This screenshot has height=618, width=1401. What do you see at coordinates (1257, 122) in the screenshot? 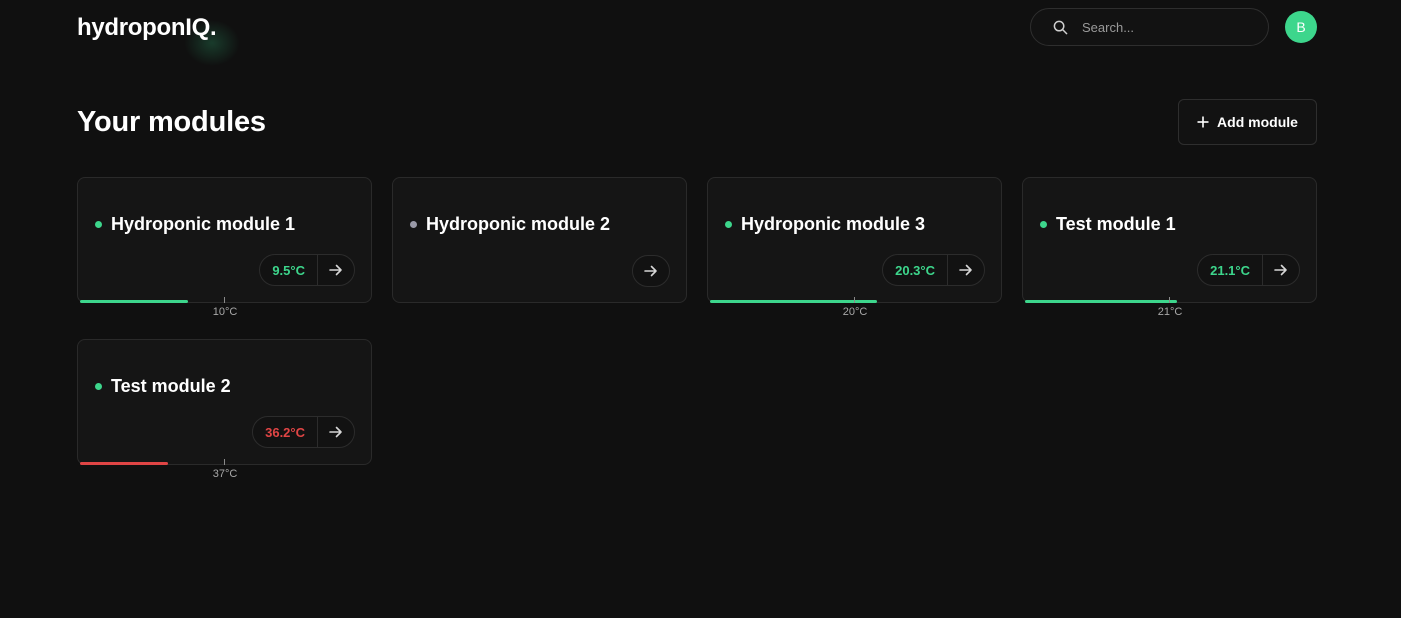
I see `add-module-label: Add module` at bounding box center [1257, 122].